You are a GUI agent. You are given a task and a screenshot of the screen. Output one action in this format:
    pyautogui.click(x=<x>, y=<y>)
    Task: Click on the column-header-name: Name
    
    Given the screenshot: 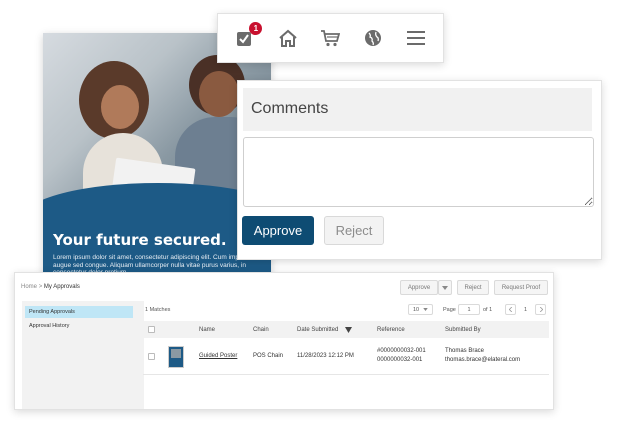 What is the action you would take?
    pyautogui.click(x=207, y=330)
    